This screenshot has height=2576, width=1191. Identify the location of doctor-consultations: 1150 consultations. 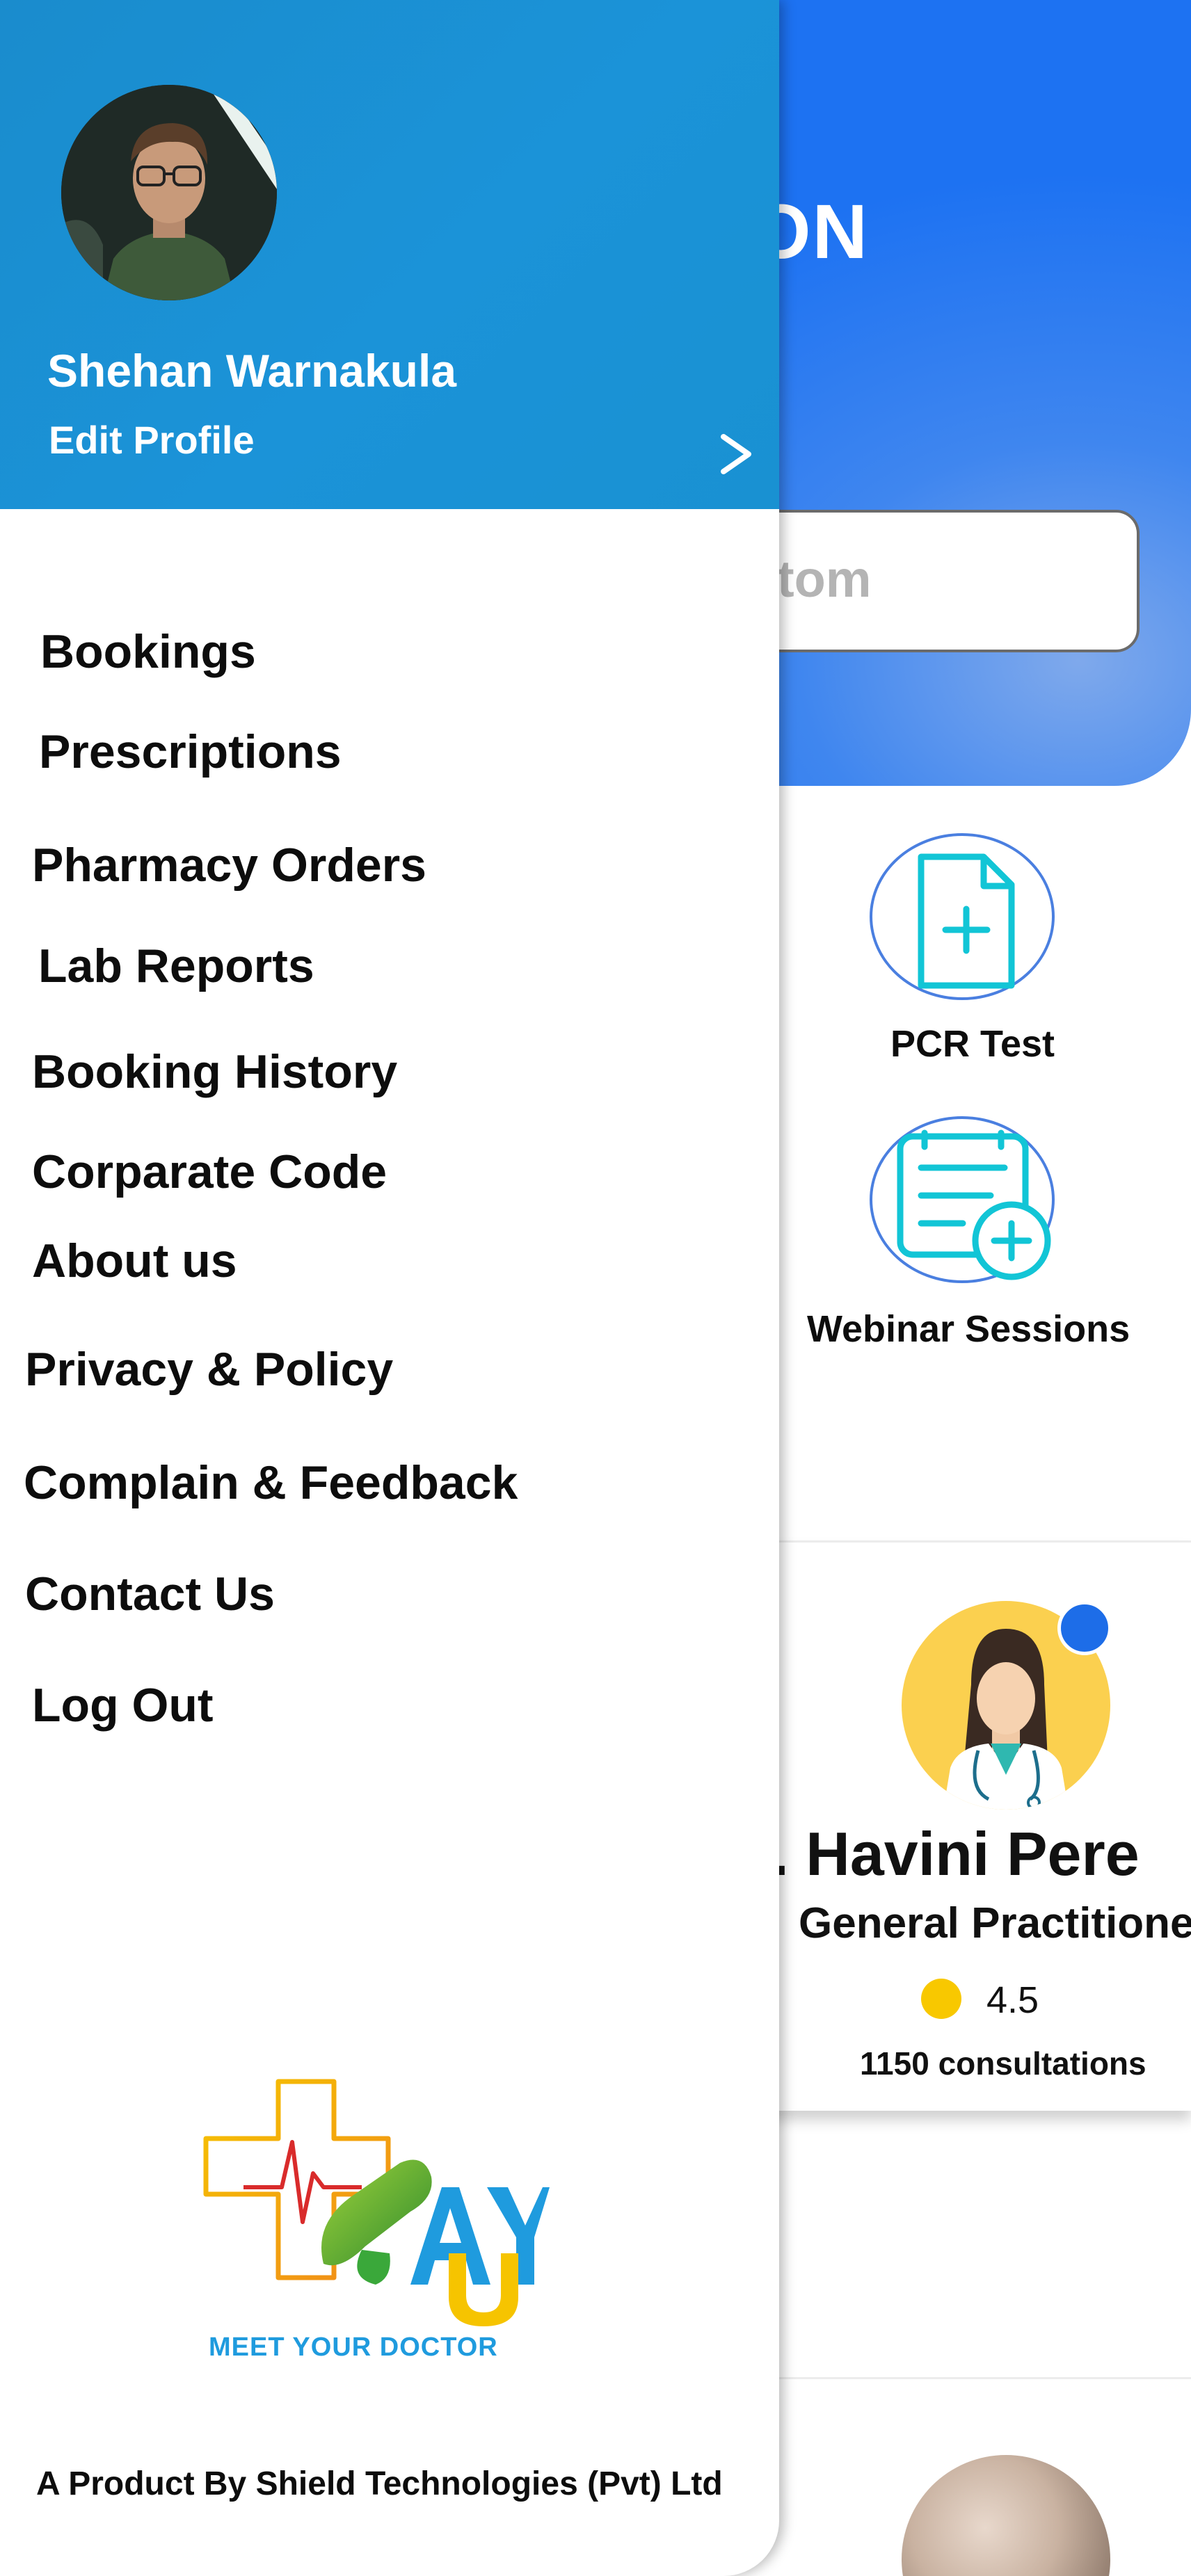
(1003, 2064).